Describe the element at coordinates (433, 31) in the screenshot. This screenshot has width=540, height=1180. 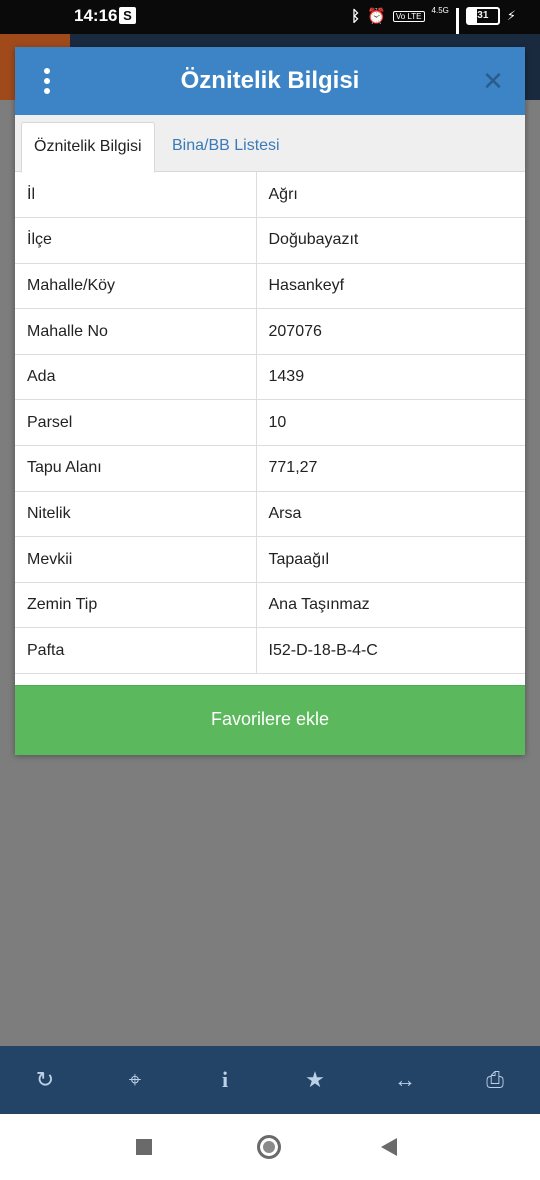
I see `status-icons: ᛒ ⏰ Vo LTE 4.5G 31 ⚡` at that location.